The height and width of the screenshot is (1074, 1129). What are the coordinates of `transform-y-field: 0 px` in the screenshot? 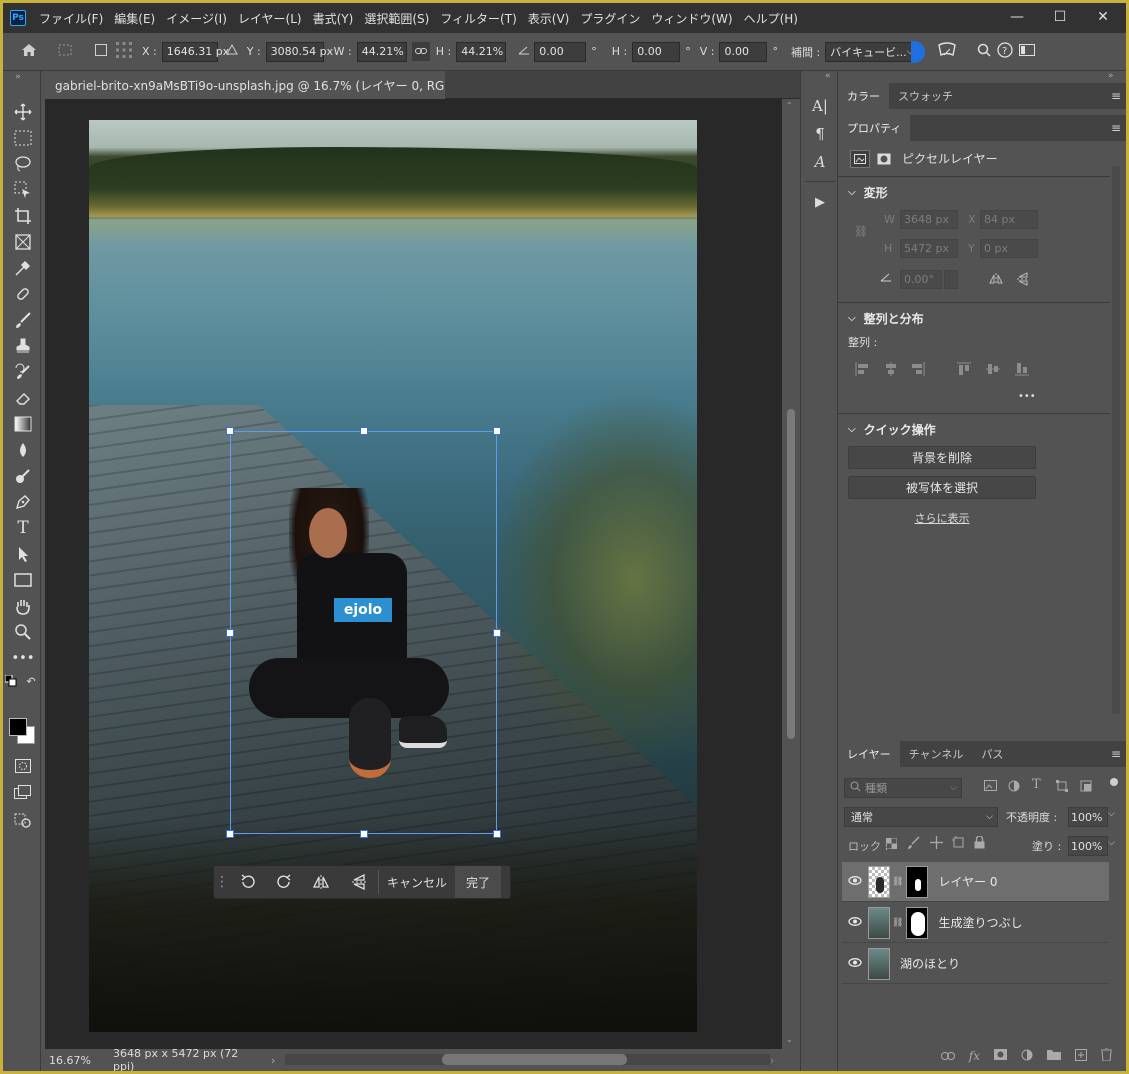 It's located at (1009, 248).